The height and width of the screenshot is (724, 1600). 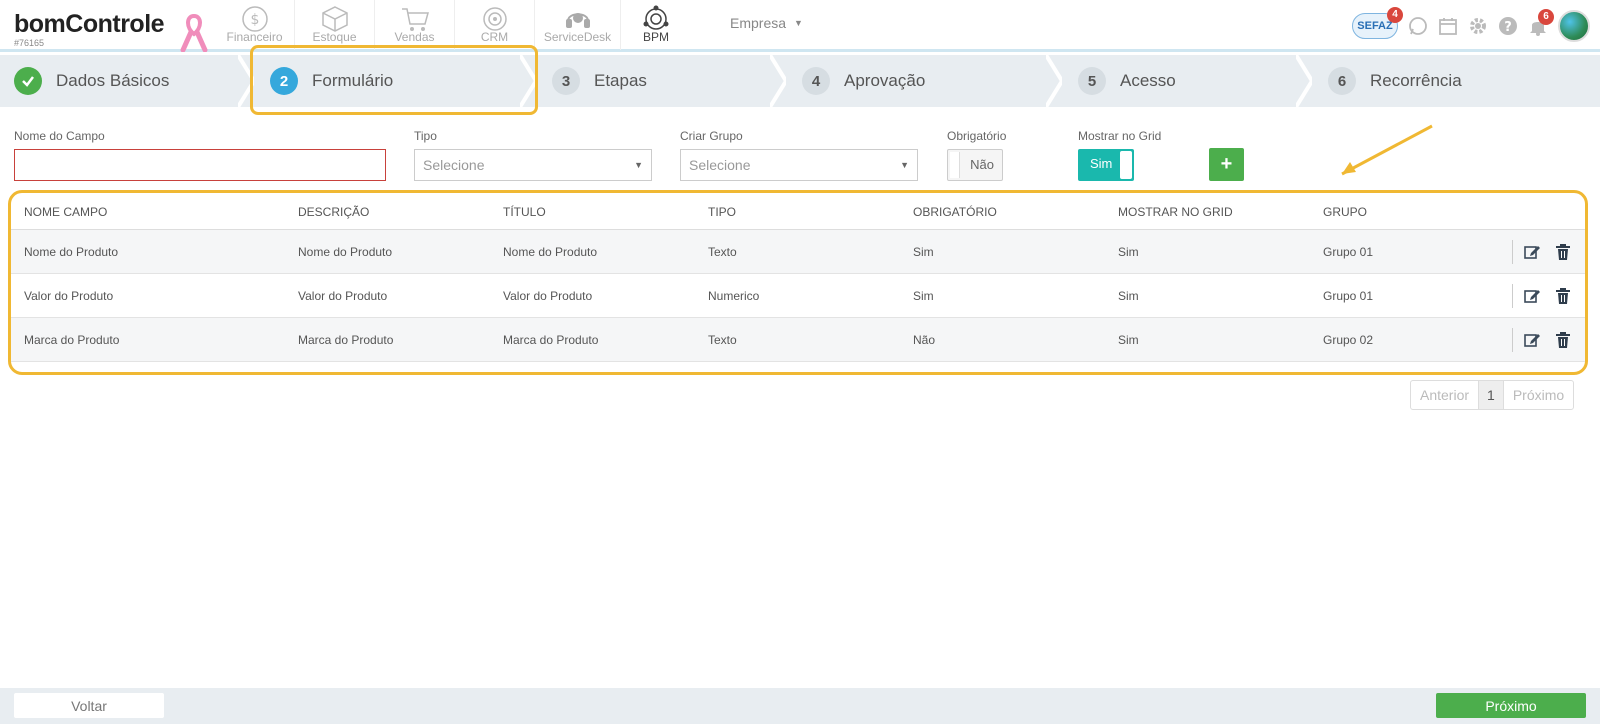 What do you see at coordinates (495, 25) in the screenshot?
I see `module-crm: CRM` at bounding box center [495, 25].